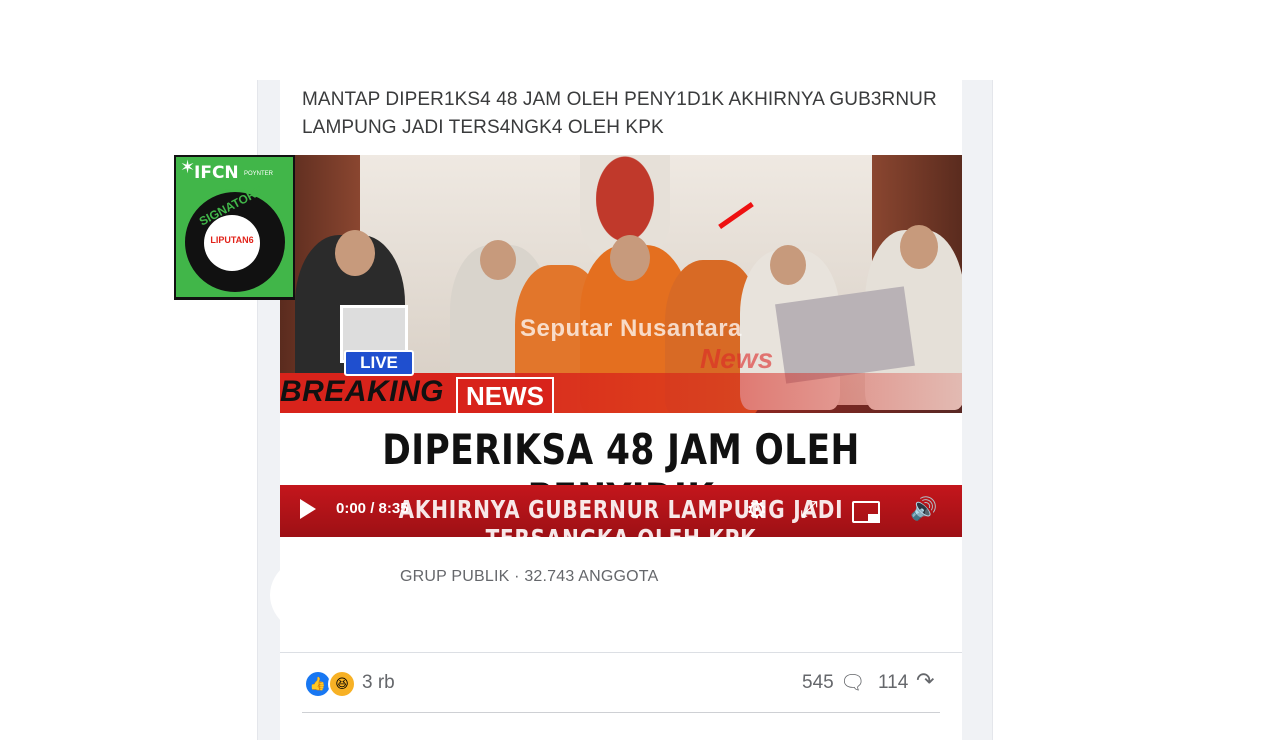 The height and width of the screenshot is (740, 1280). I want to click on video-watermark: Seputar Nusantara, so click(631, 328).